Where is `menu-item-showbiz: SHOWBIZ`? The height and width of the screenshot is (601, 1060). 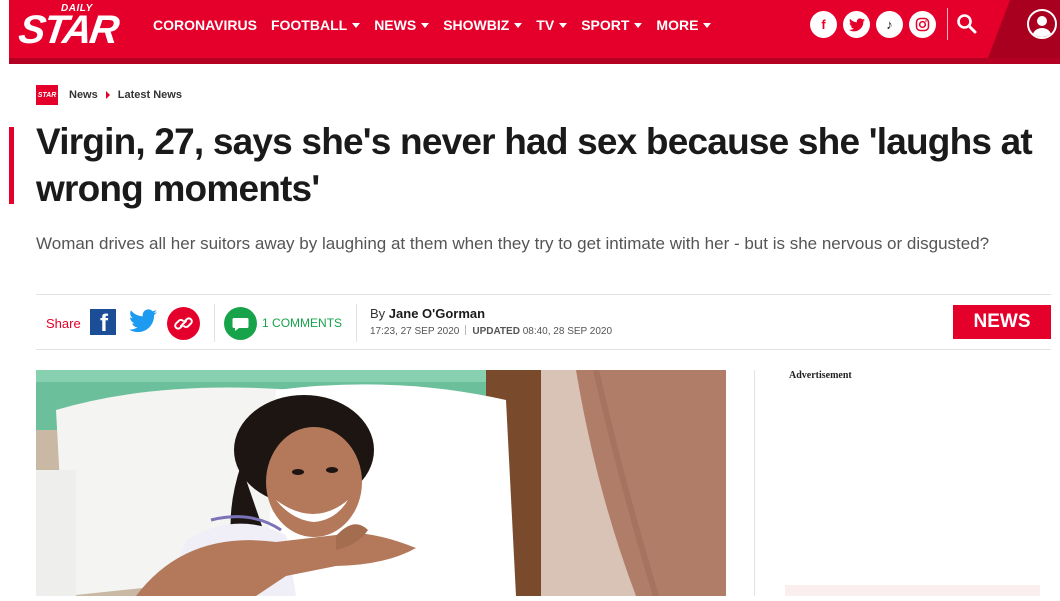 menu-item-showbiz: SHOWBIZ is located at coordinates (483, 25).